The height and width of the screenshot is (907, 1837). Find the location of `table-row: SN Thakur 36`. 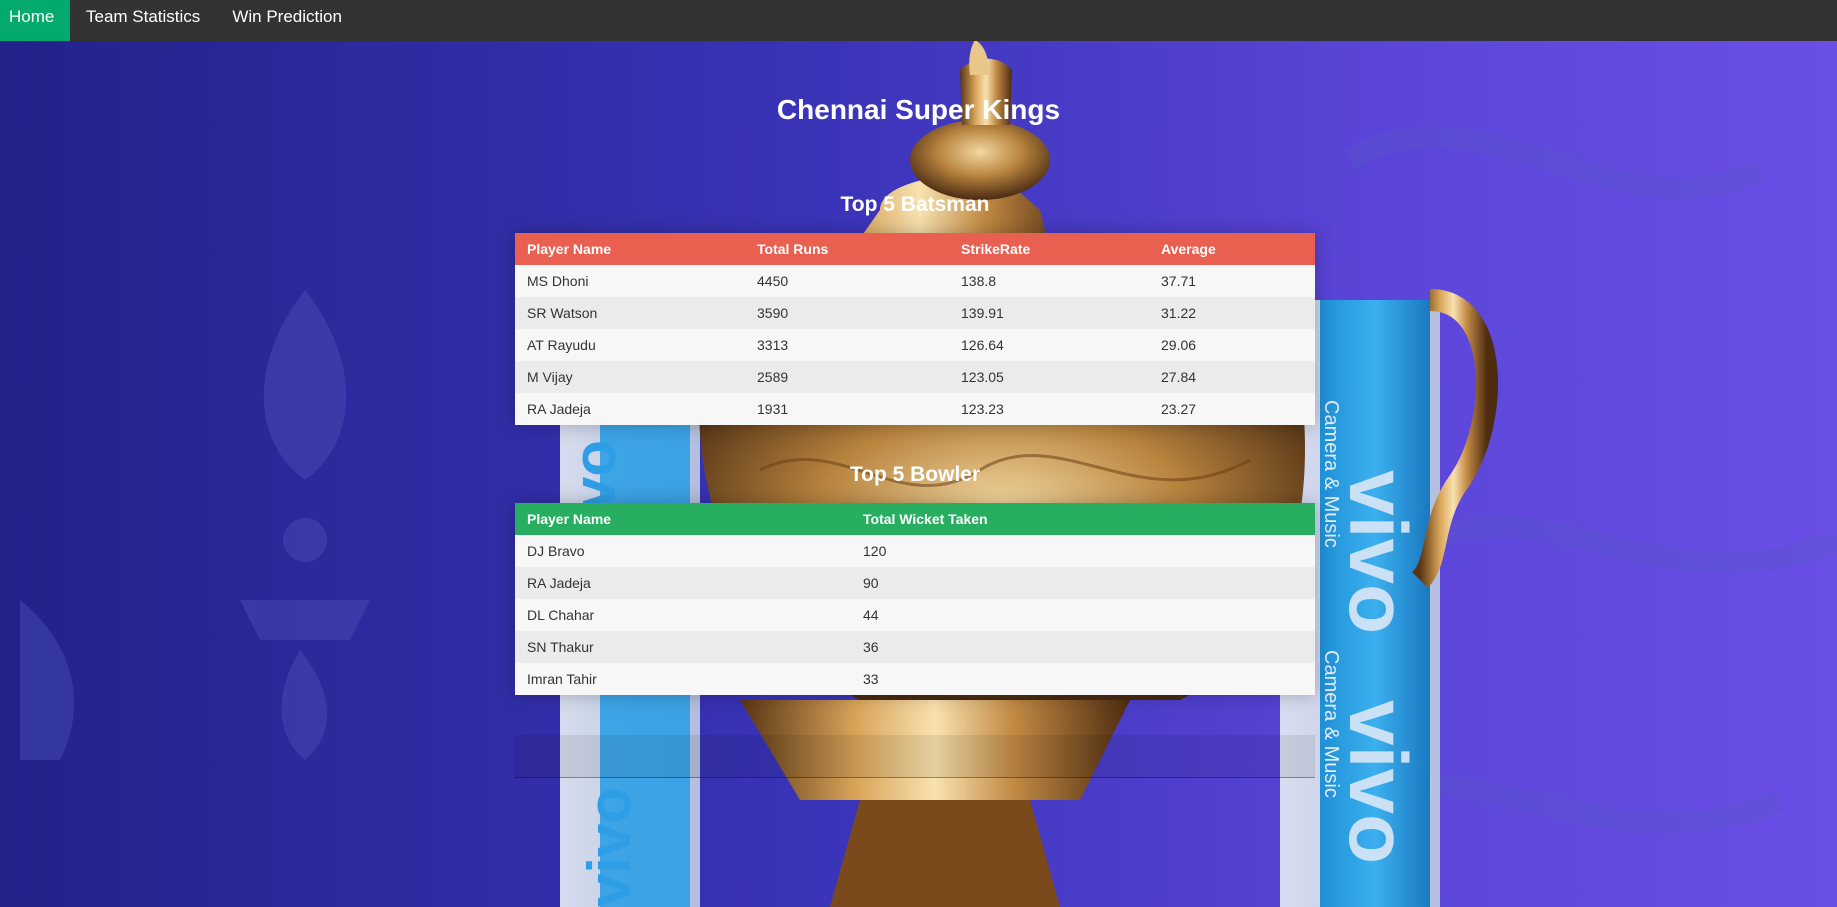

table-row: SN Thakur 36 is located at coordinates (915, 647).